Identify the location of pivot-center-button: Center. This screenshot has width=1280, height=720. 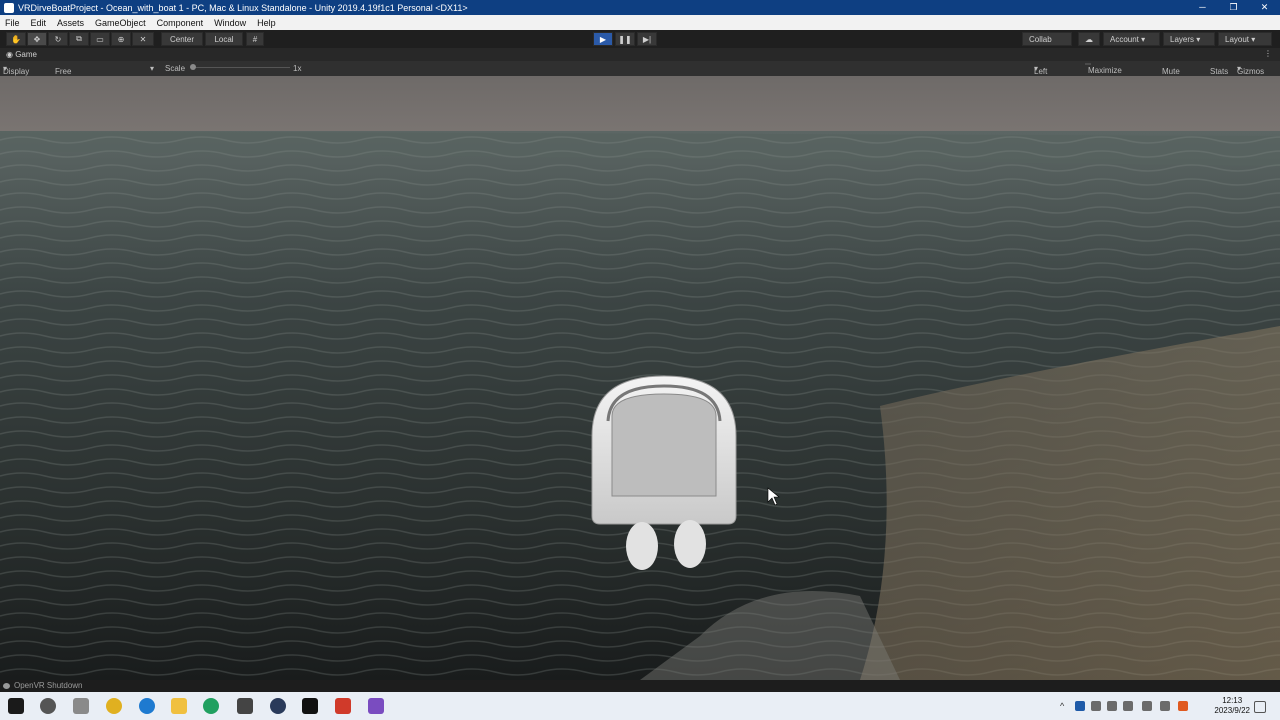
(182, 39).